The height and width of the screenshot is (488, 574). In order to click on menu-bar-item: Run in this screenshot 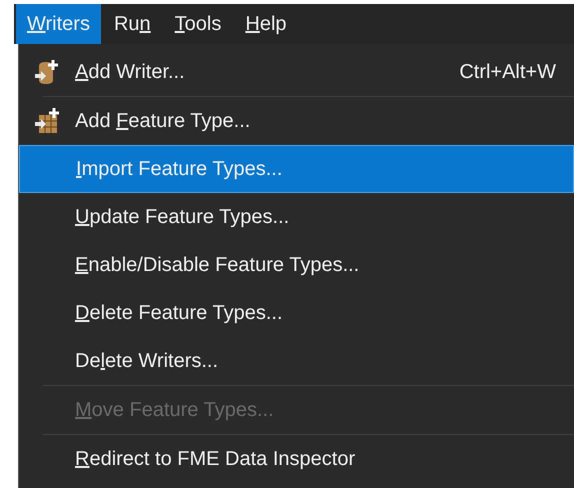, I will do `click(132, 24)`.